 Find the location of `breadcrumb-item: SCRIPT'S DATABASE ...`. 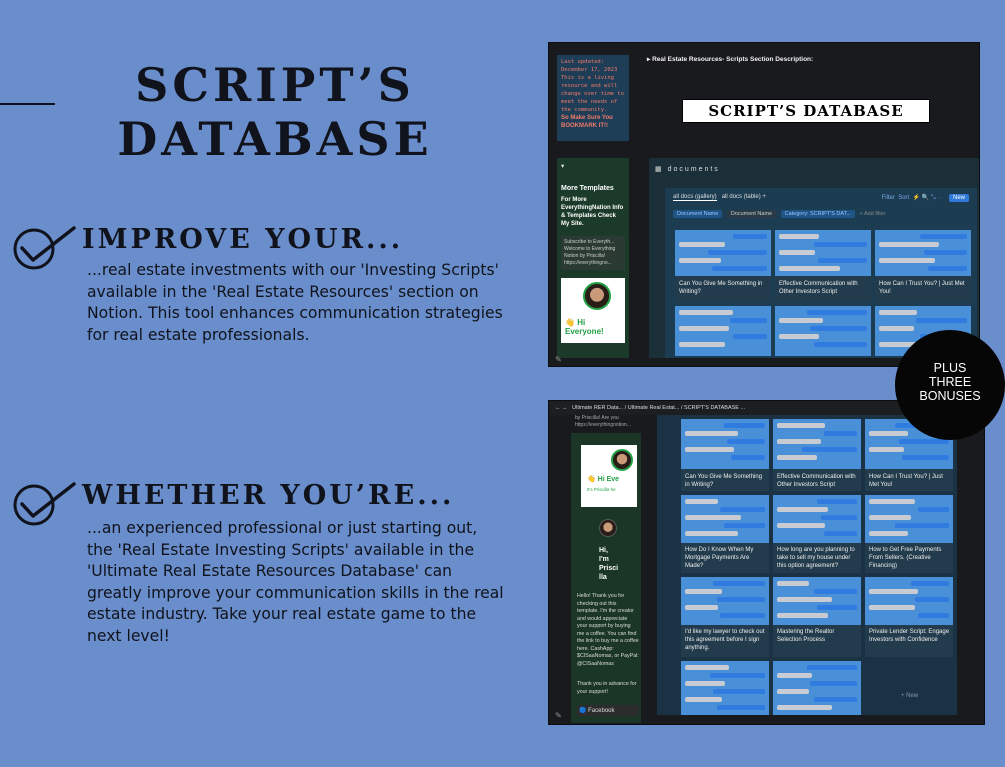

breadcrumb-item: SCRIPT'S DATABASE ... is located at coordinates (714, 408).